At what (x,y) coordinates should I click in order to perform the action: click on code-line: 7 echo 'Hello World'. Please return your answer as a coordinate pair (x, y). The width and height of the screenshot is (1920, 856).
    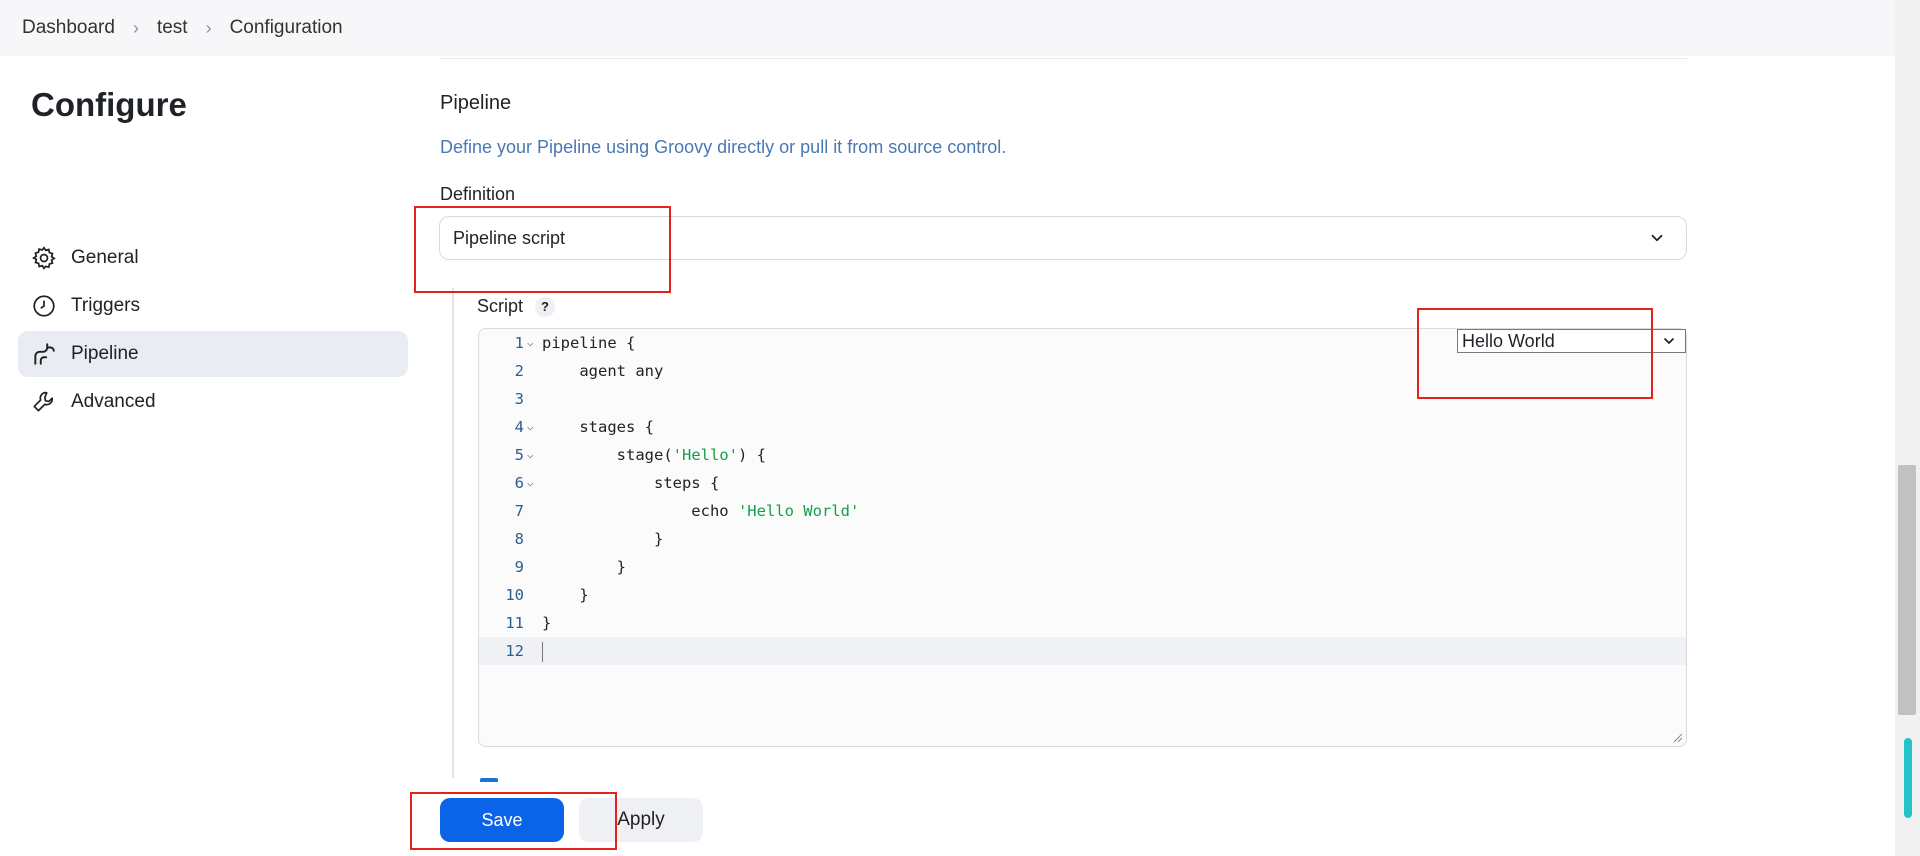
    Looking at the image, I should click on (1082, 511).